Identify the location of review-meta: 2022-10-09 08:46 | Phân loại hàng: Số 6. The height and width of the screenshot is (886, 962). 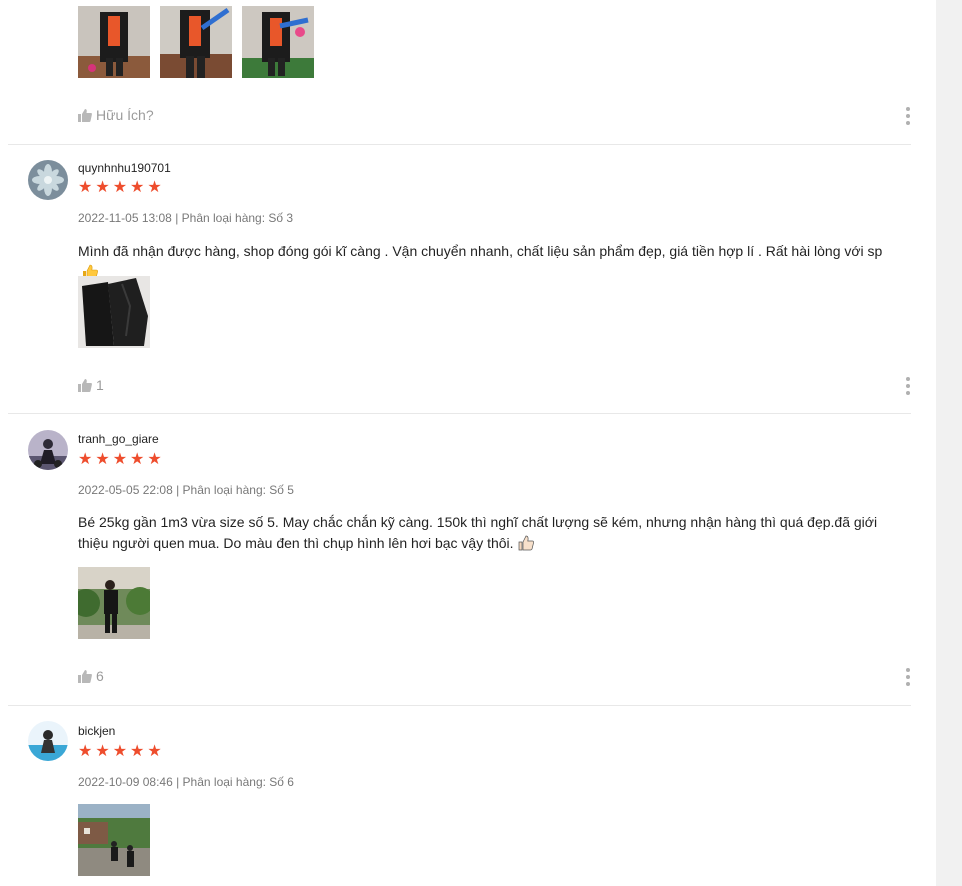
(186, 782).